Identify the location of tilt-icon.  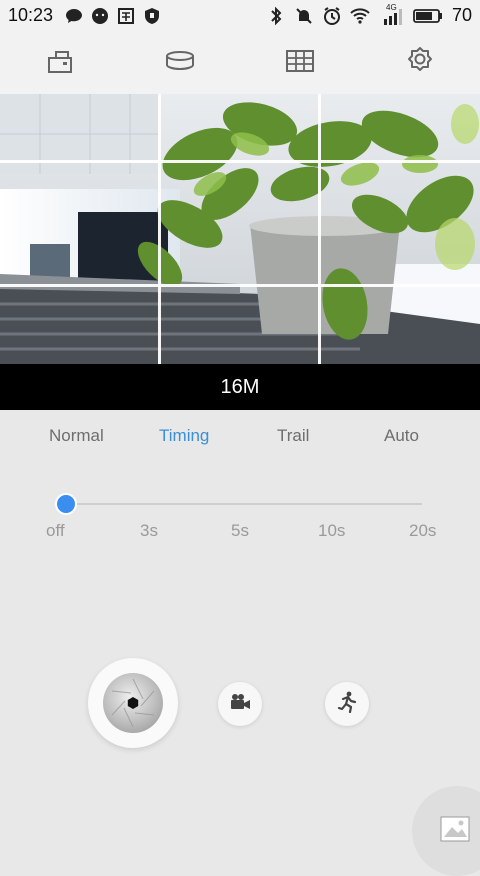
(60, 63).